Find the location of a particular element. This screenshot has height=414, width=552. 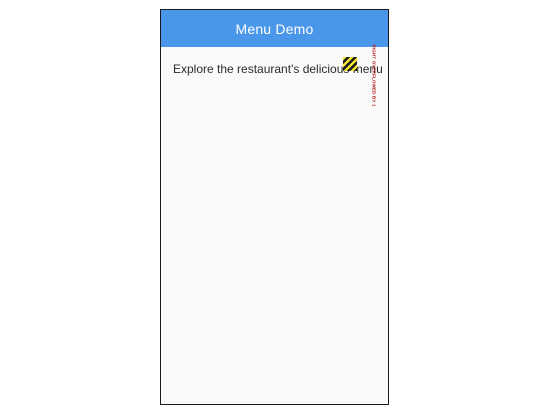

app-bar: Menu Demo is located at coordinates (274, 28).